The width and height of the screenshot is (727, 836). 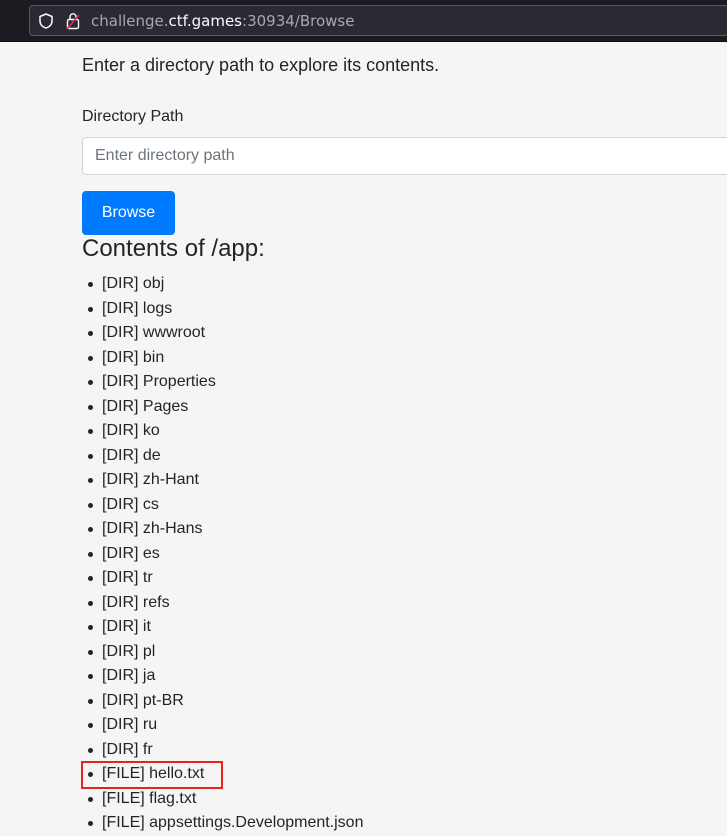 I want to click on directory-path-input, so click(x=404, y=156).